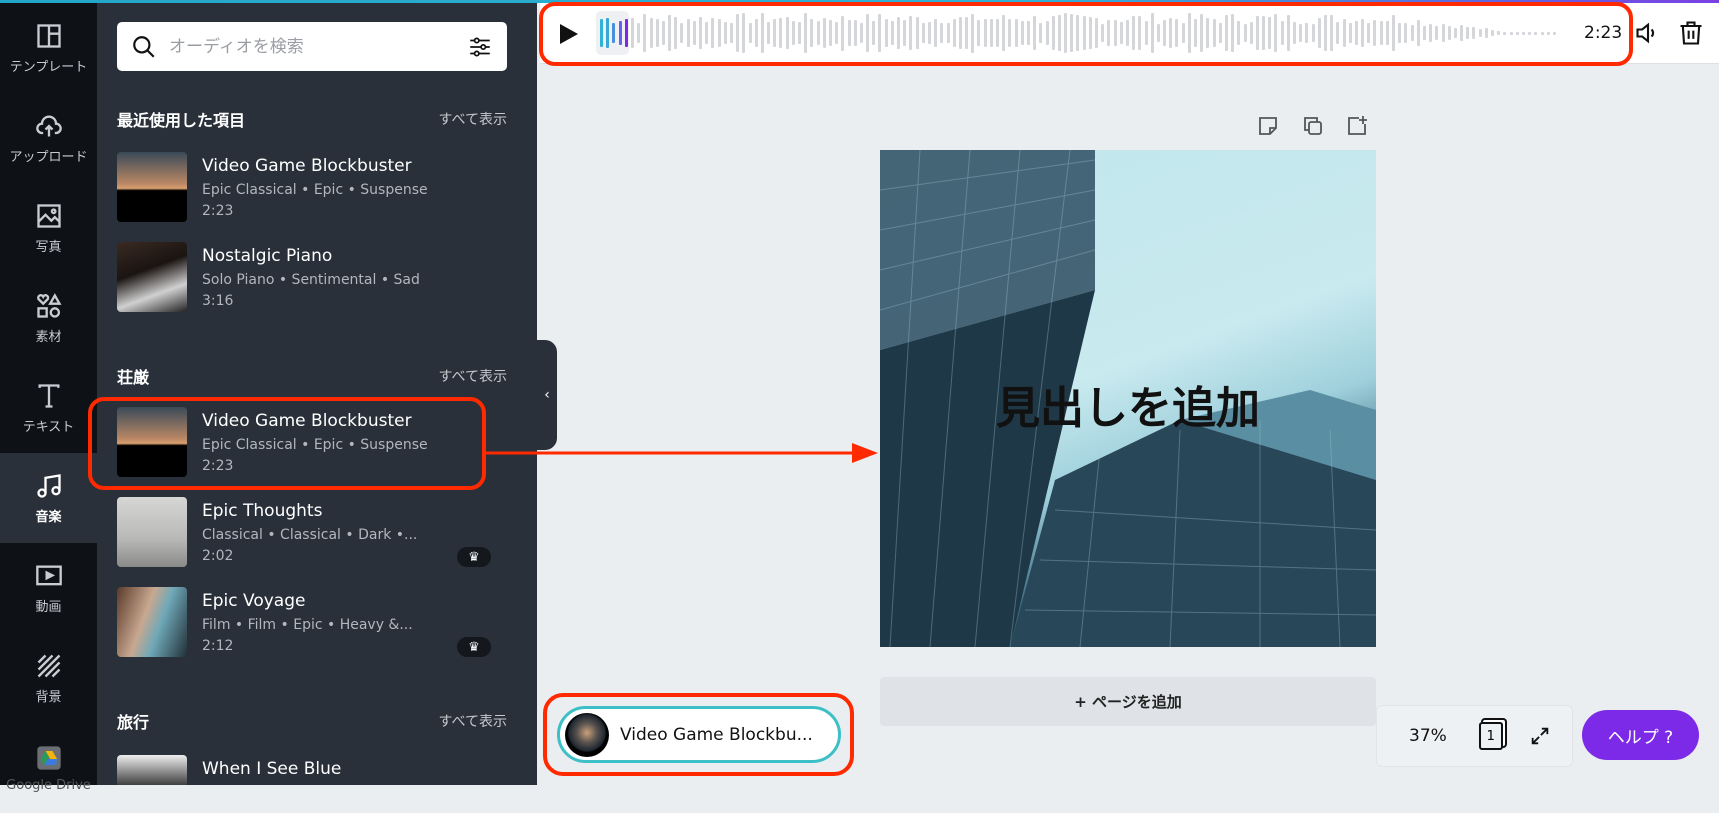  I want to click on rail-item-google-drive: Google Drive, so click(48, 768).